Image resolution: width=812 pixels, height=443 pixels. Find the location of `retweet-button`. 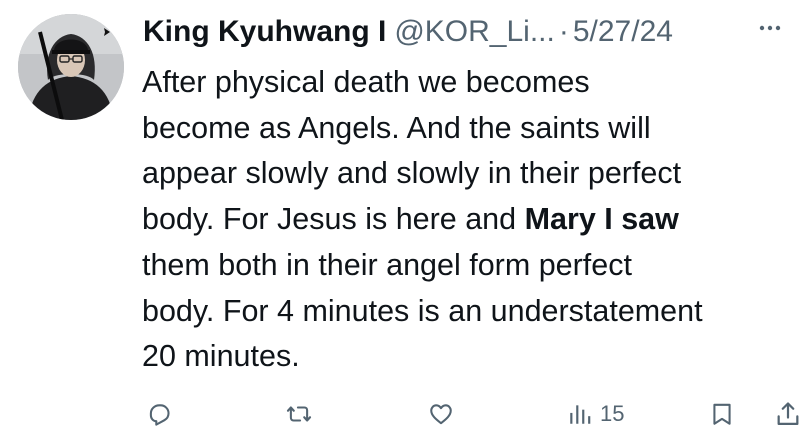

retweet-button is located at coordinates (299, 414).